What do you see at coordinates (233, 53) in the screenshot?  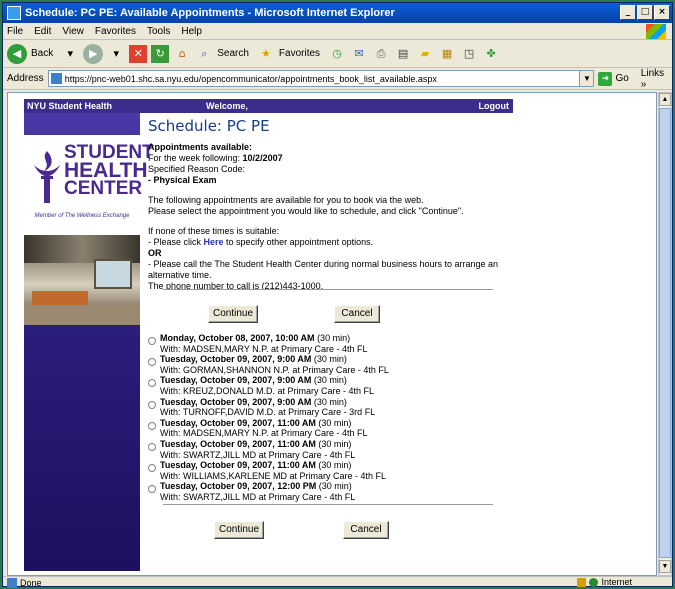 I see `search-button: Search` at bounding box center [233, 53].